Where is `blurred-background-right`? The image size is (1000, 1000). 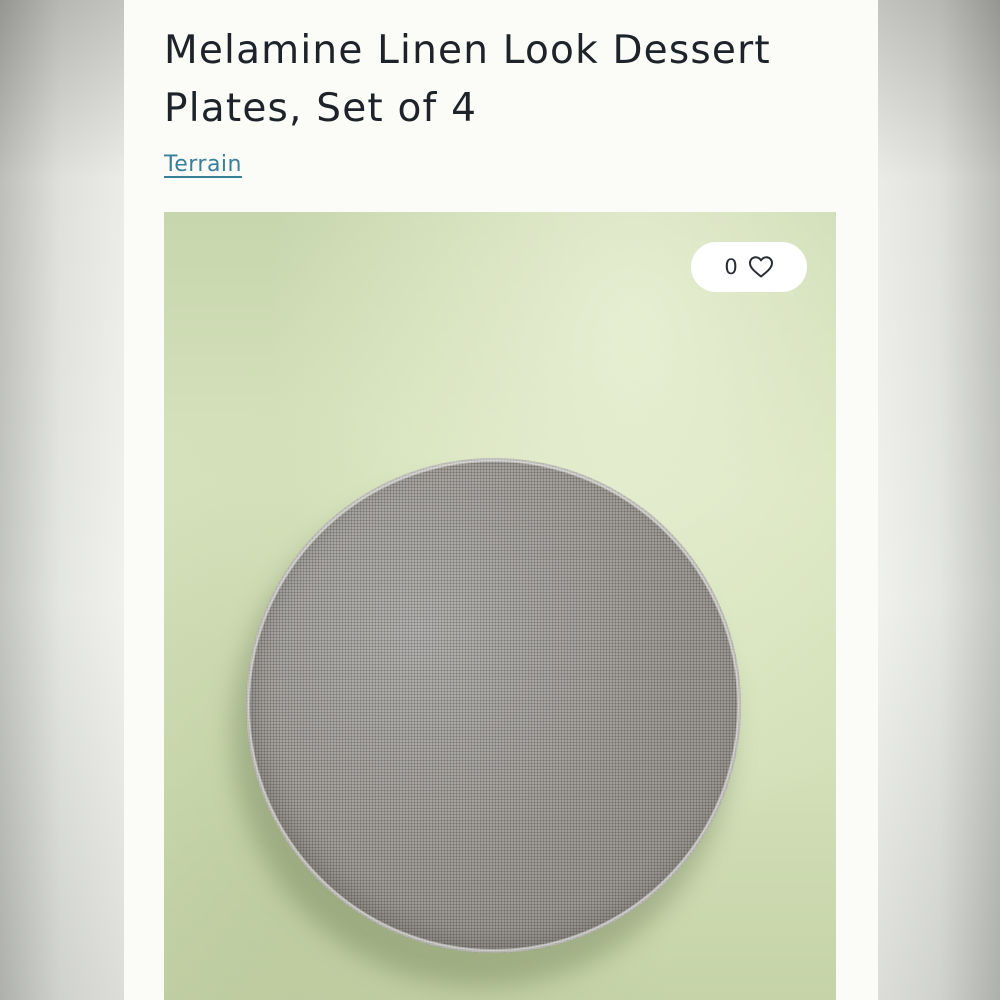
blurred-background-right is located at coordinates (938, 500).